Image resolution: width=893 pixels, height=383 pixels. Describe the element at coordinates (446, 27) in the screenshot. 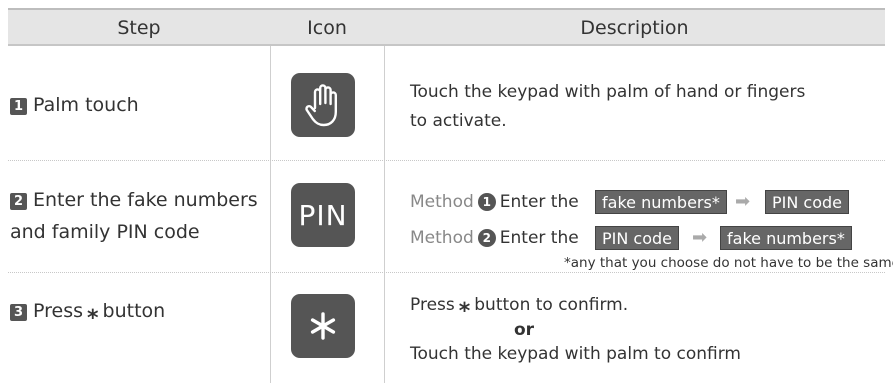

I see `table-header: Step Icon Description` at that location.